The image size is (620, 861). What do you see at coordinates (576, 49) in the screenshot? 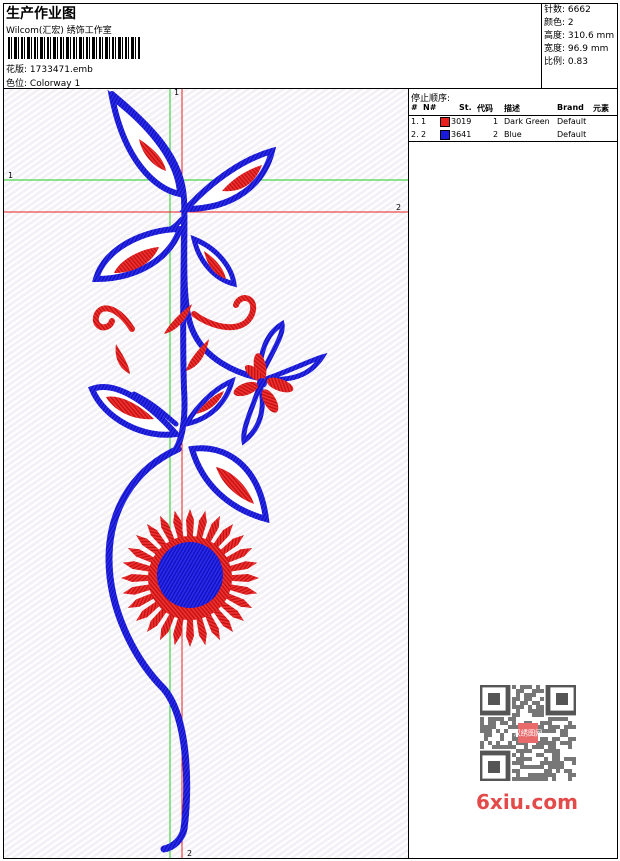
I see `stat-width: 宽度: 96.9 mm` at bounding box center [576, 49].